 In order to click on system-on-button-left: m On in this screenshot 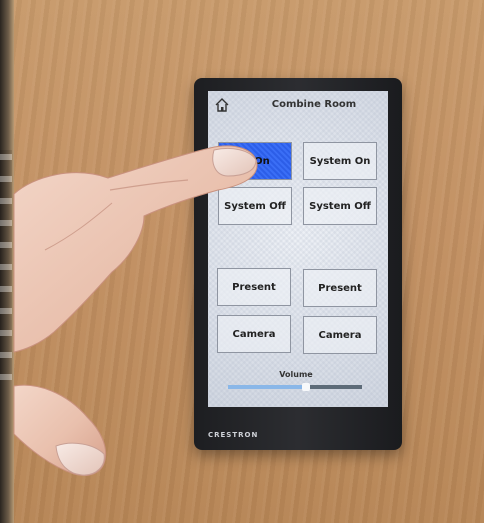, I will do `click(255, 161)`.